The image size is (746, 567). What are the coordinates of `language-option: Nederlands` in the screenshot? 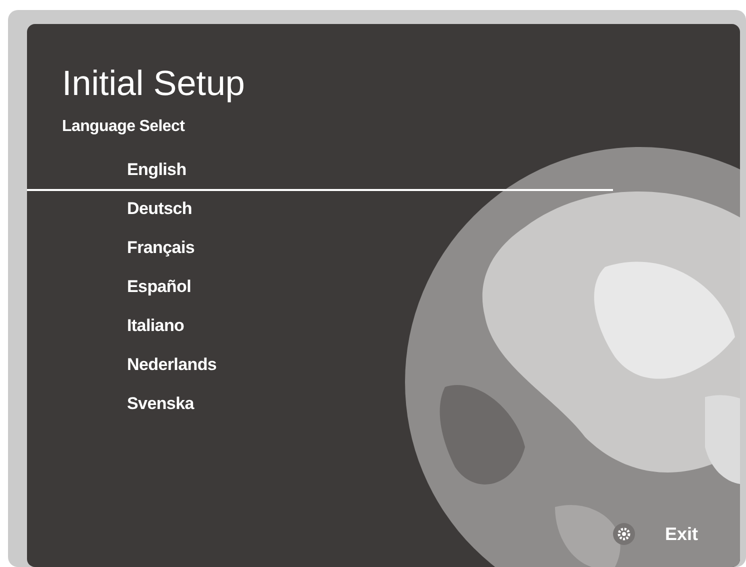 It's located at (320, 366).